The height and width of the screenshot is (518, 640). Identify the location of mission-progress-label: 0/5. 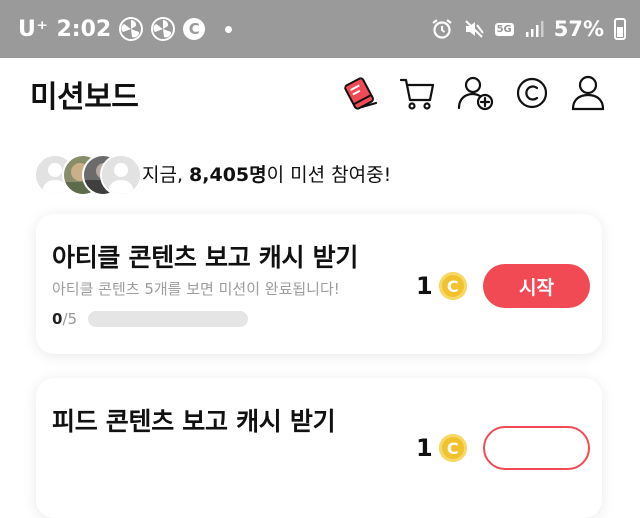
(64, 319).